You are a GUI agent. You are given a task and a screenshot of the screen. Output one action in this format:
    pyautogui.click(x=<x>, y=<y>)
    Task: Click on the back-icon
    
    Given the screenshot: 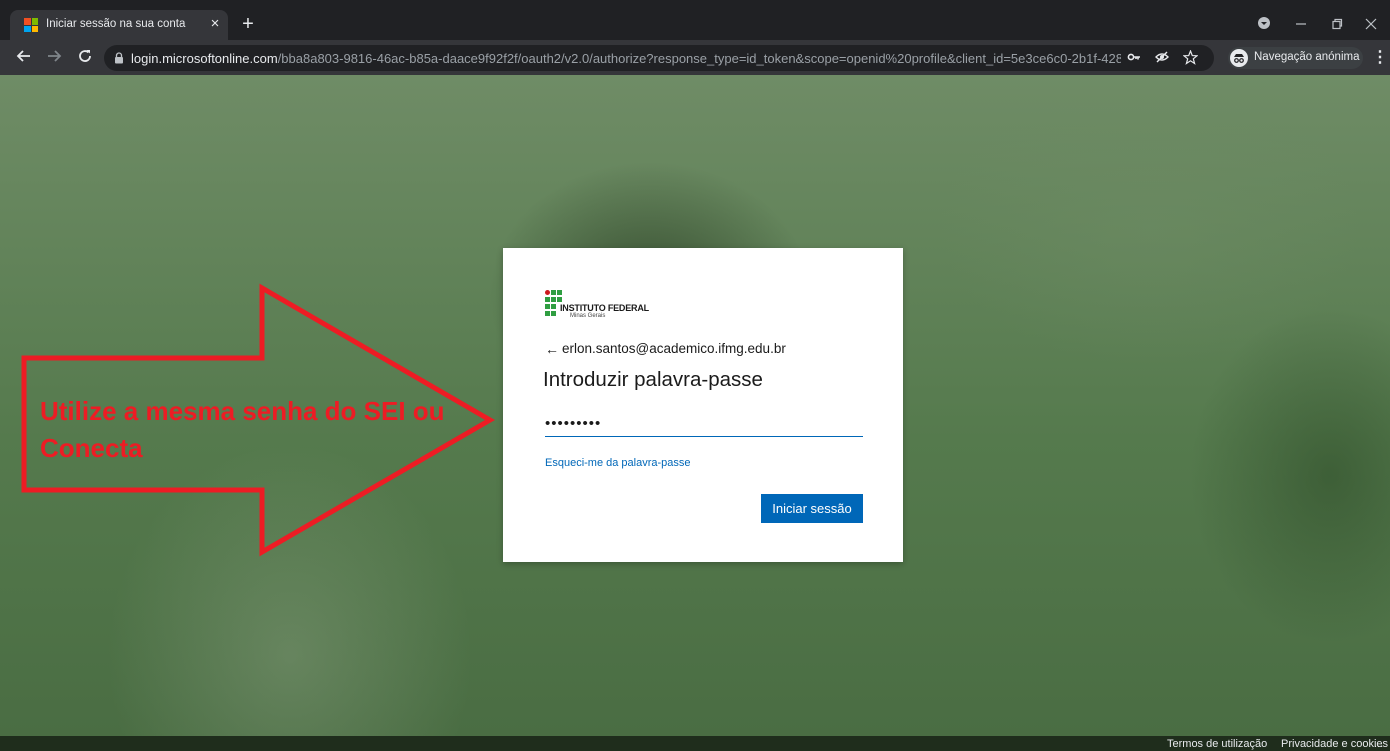 What is the action you would take?
    pyautogui.click(x=24, y=58)
    